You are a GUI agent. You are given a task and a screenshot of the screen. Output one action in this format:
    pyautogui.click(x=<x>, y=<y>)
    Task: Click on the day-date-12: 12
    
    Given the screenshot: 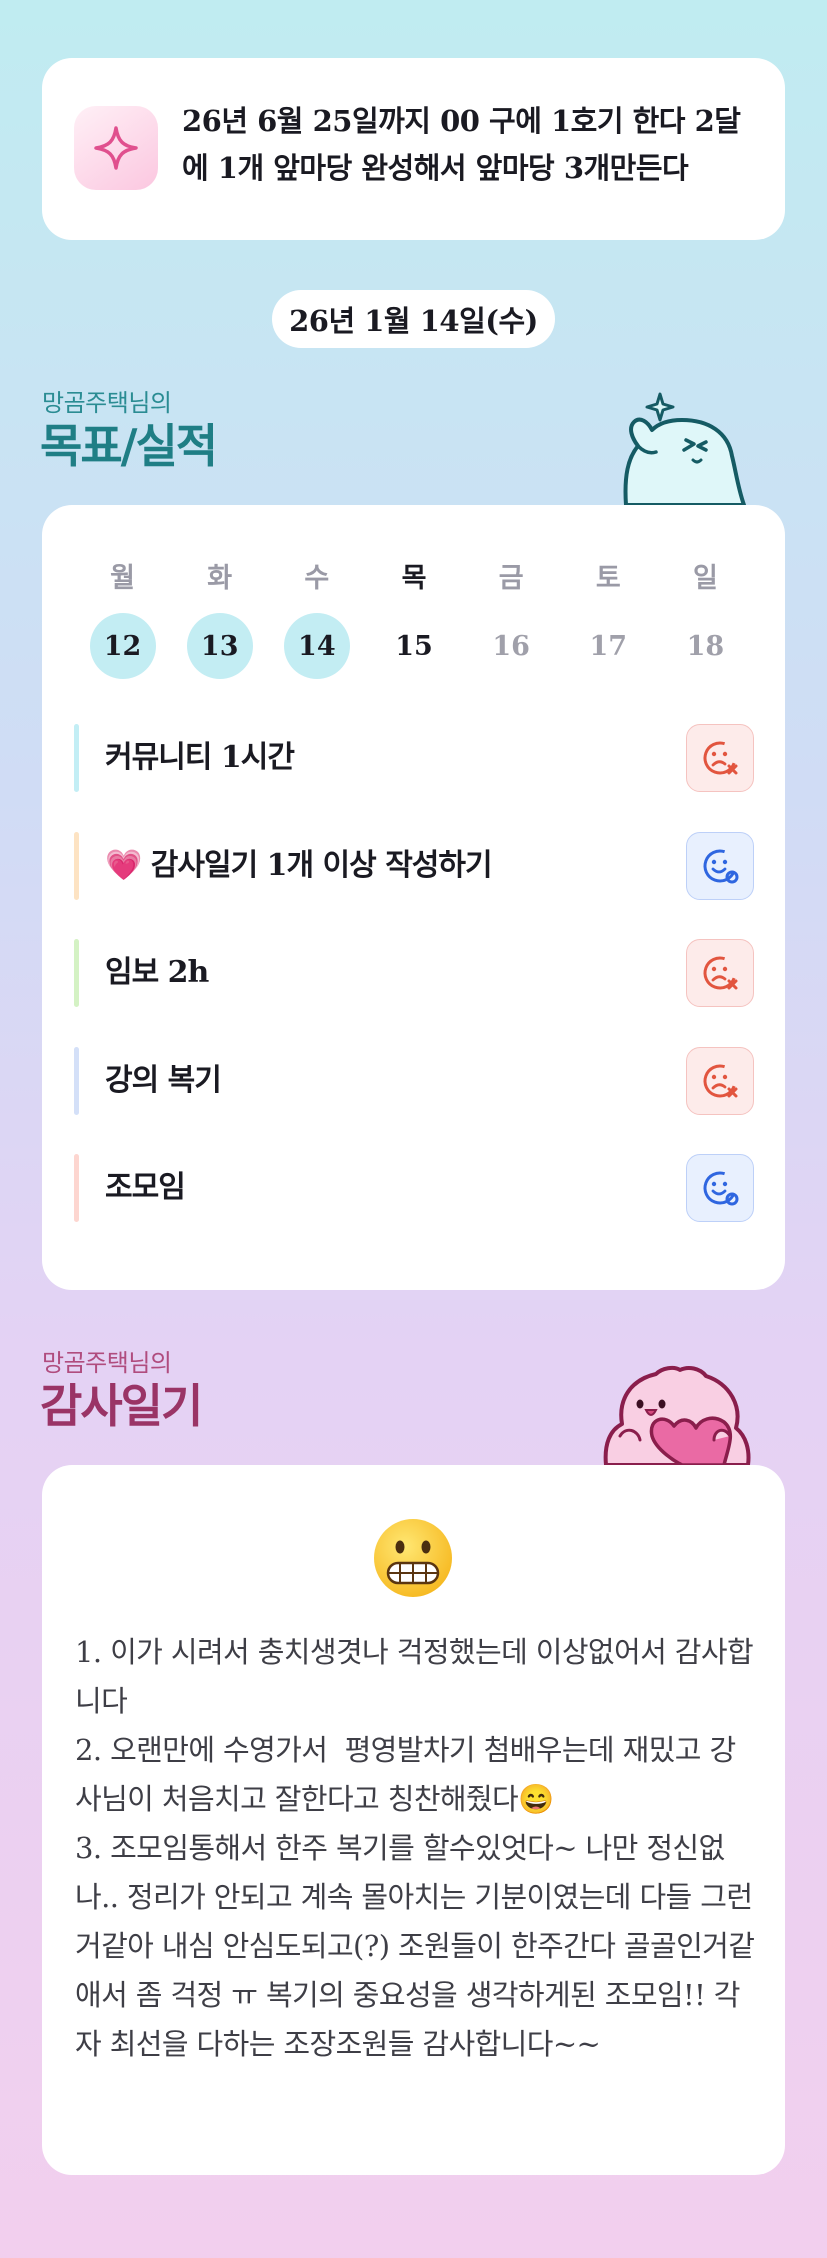 What is the action you would take?
    pyautogui.click(x=122, y=646)
    